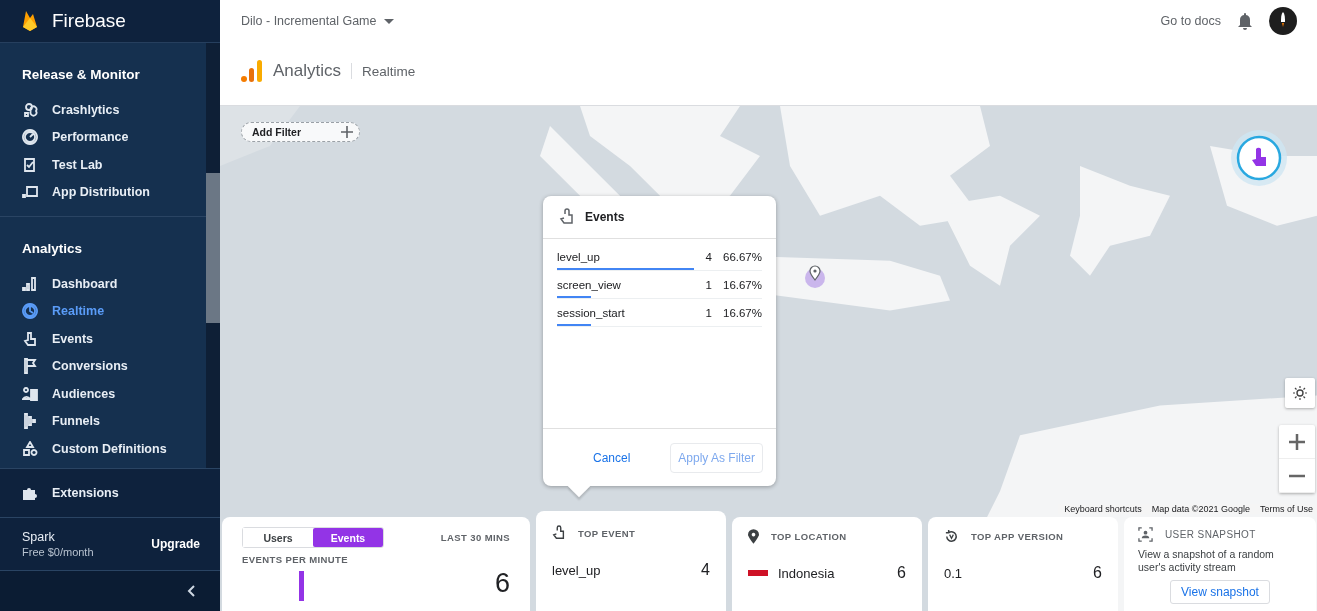  I want to click on avatar-icon, so click(1283, 21).